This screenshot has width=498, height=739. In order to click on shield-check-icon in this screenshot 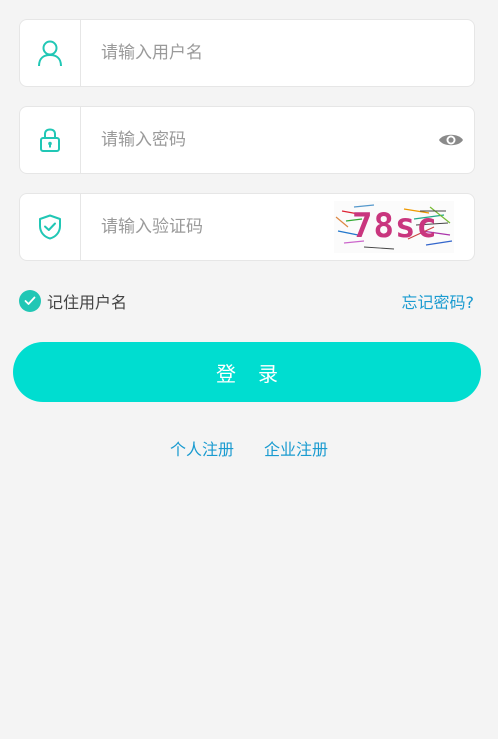, I will do `click(50, 227)`.